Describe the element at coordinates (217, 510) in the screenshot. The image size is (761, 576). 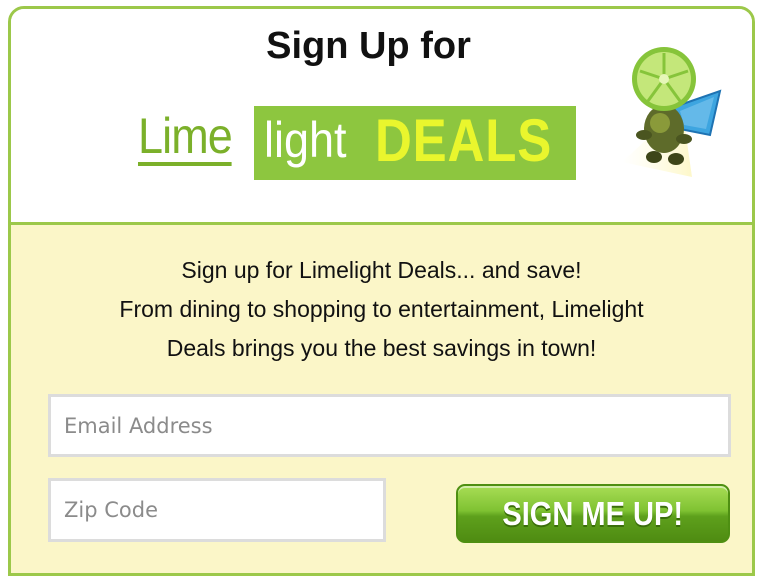
I see `zip-code-input` at that location.